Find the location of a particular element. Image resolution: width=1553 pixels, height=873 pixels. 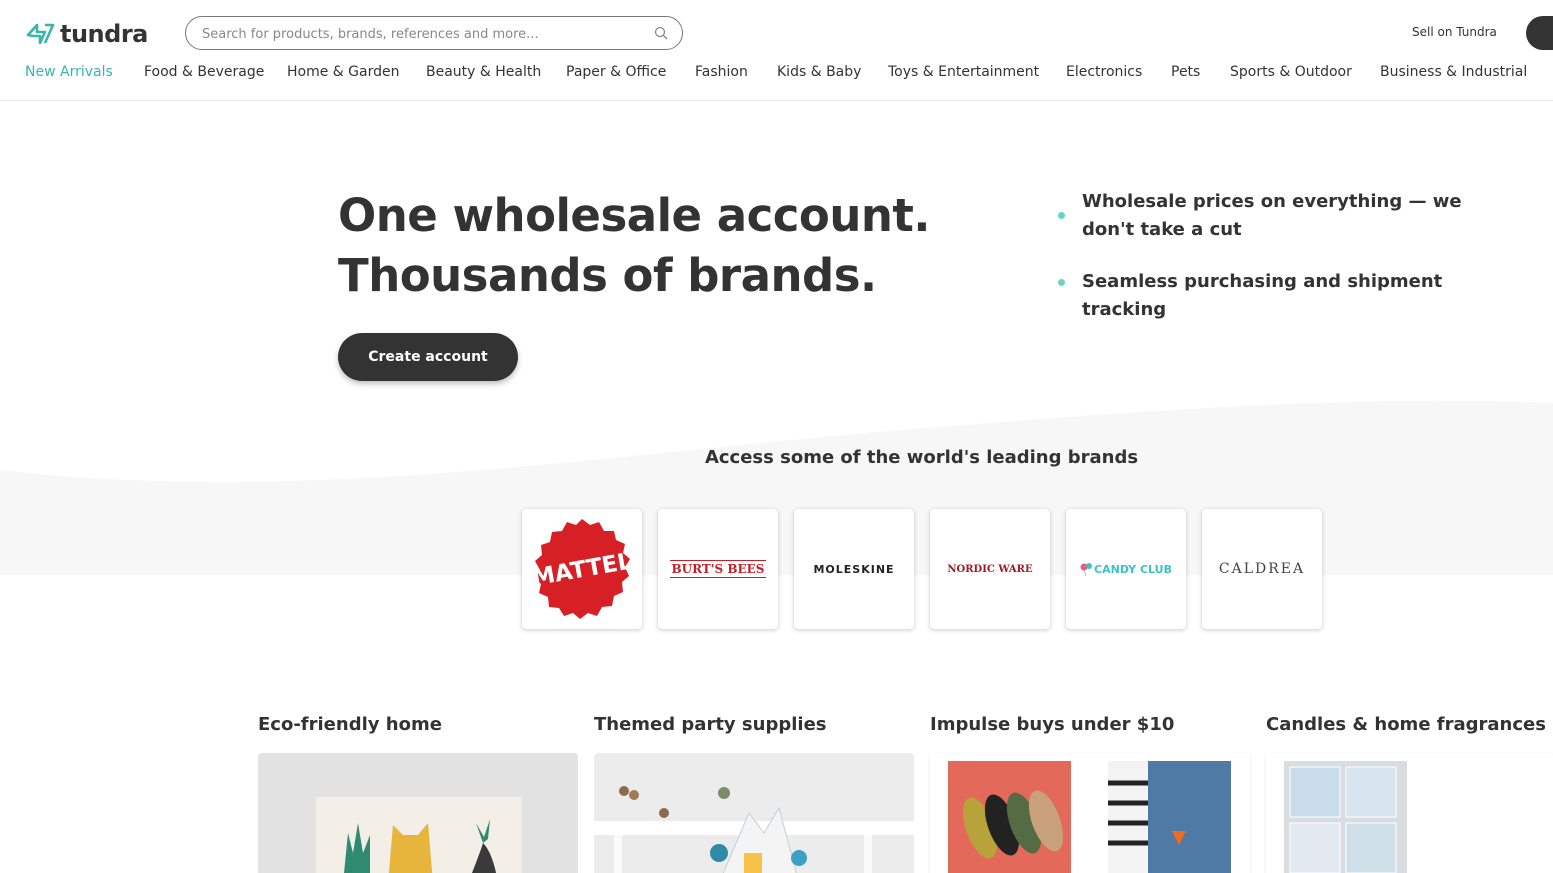

nav-item-food-beverage: Food & Beverage is located at coordinates (204, 72).